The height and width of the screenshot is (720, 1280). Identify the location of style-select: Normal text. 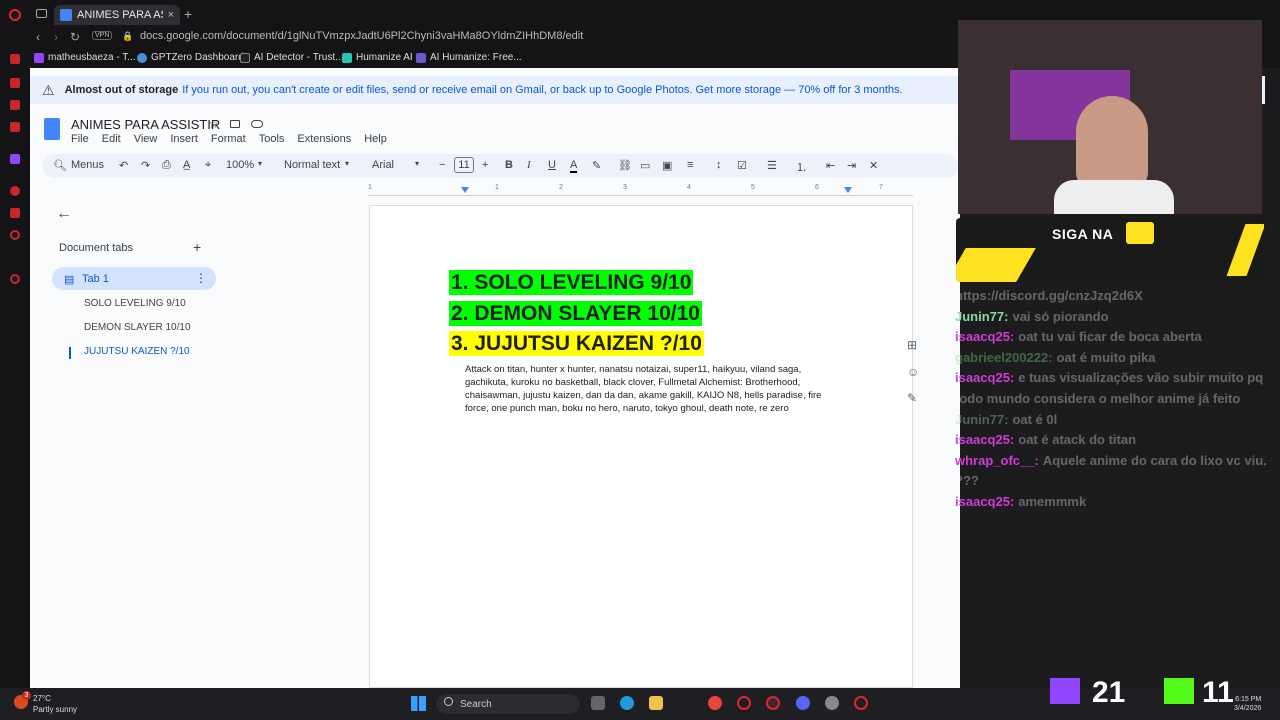
(312, 165).